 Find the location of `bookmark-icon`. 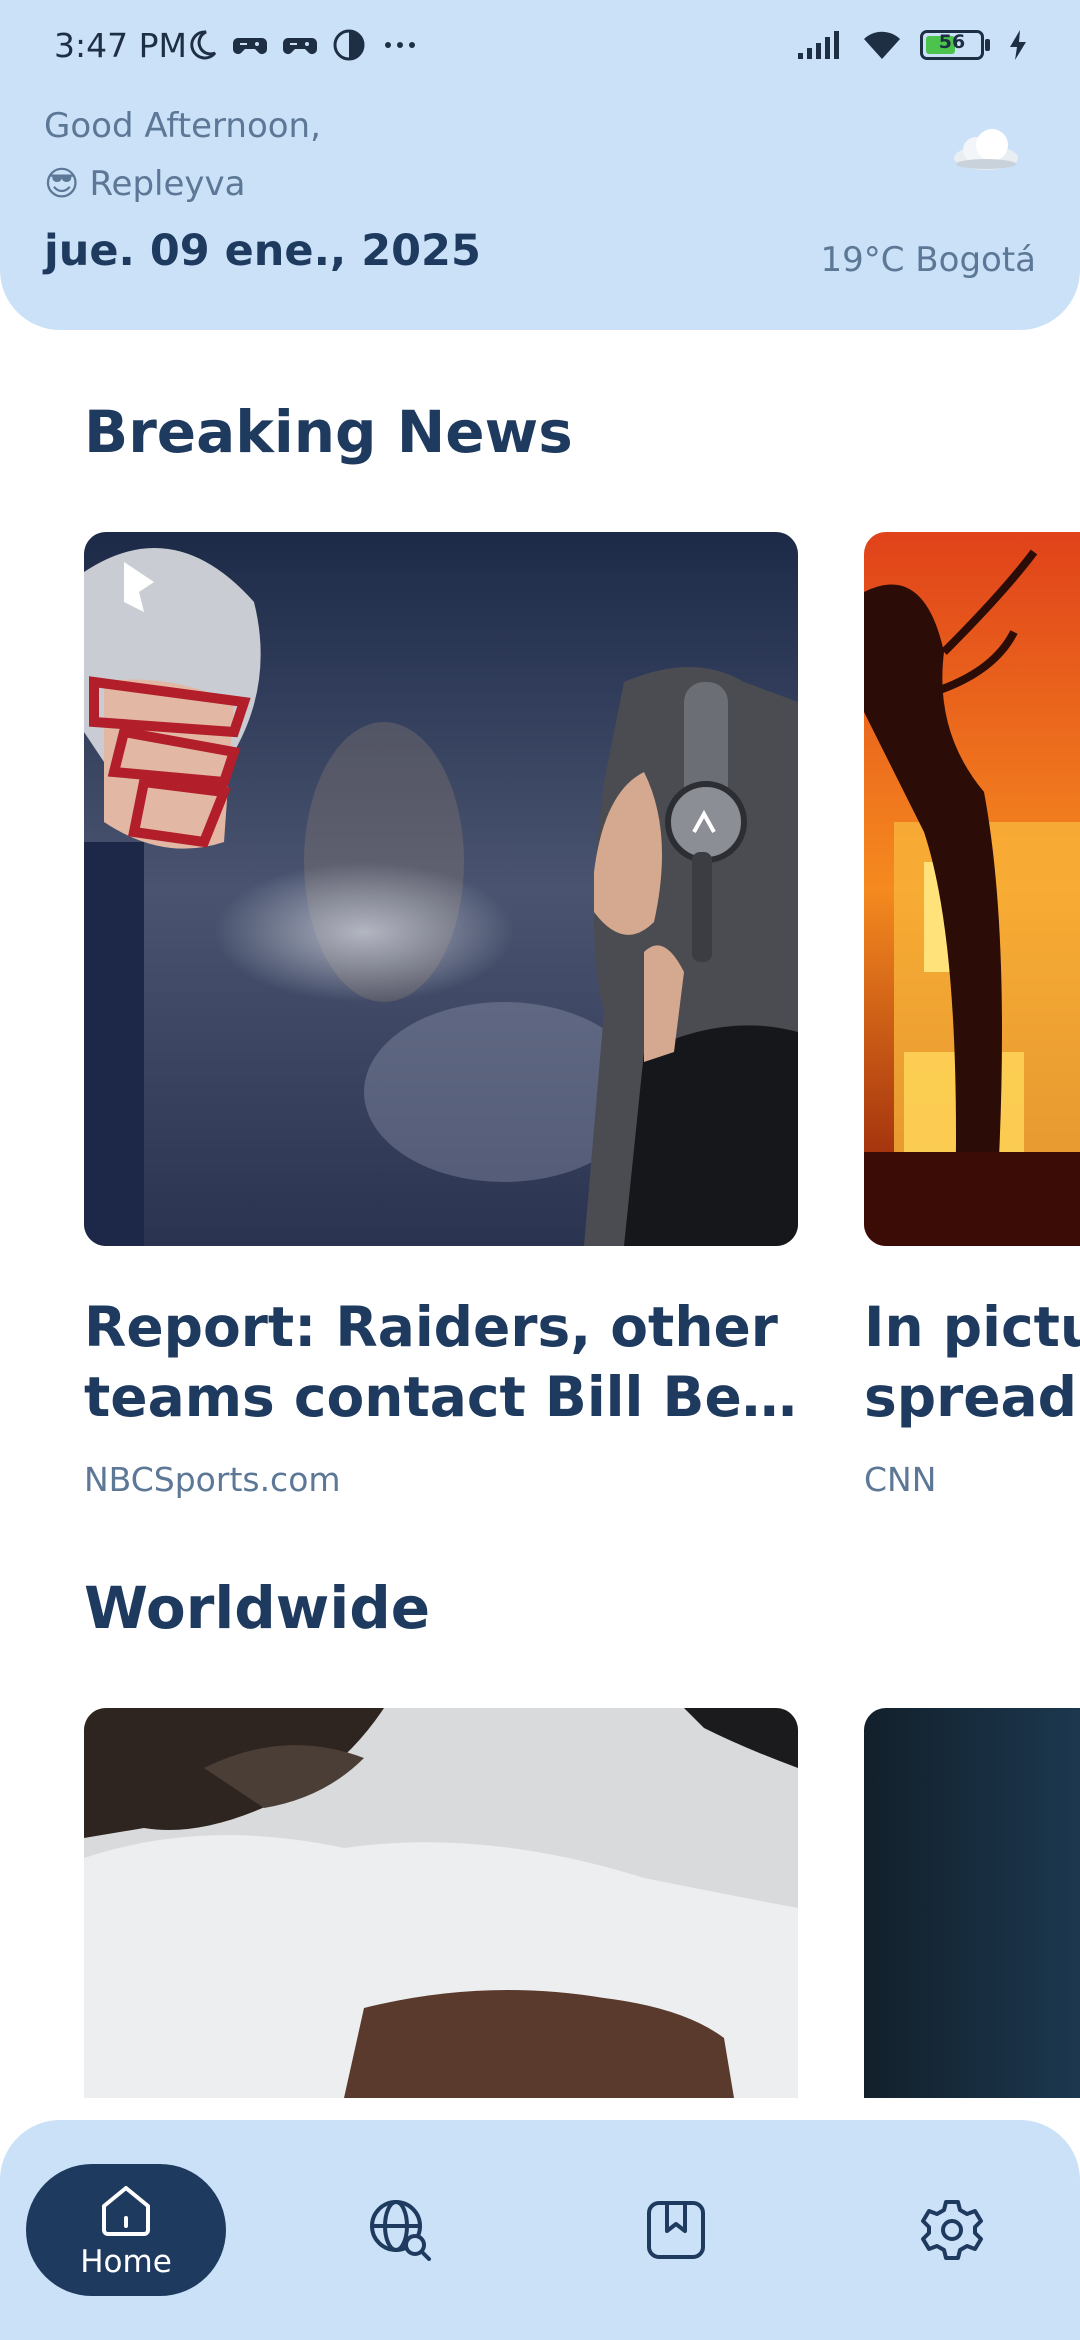

bookmark-icon is located at coordinates (676, 2230).